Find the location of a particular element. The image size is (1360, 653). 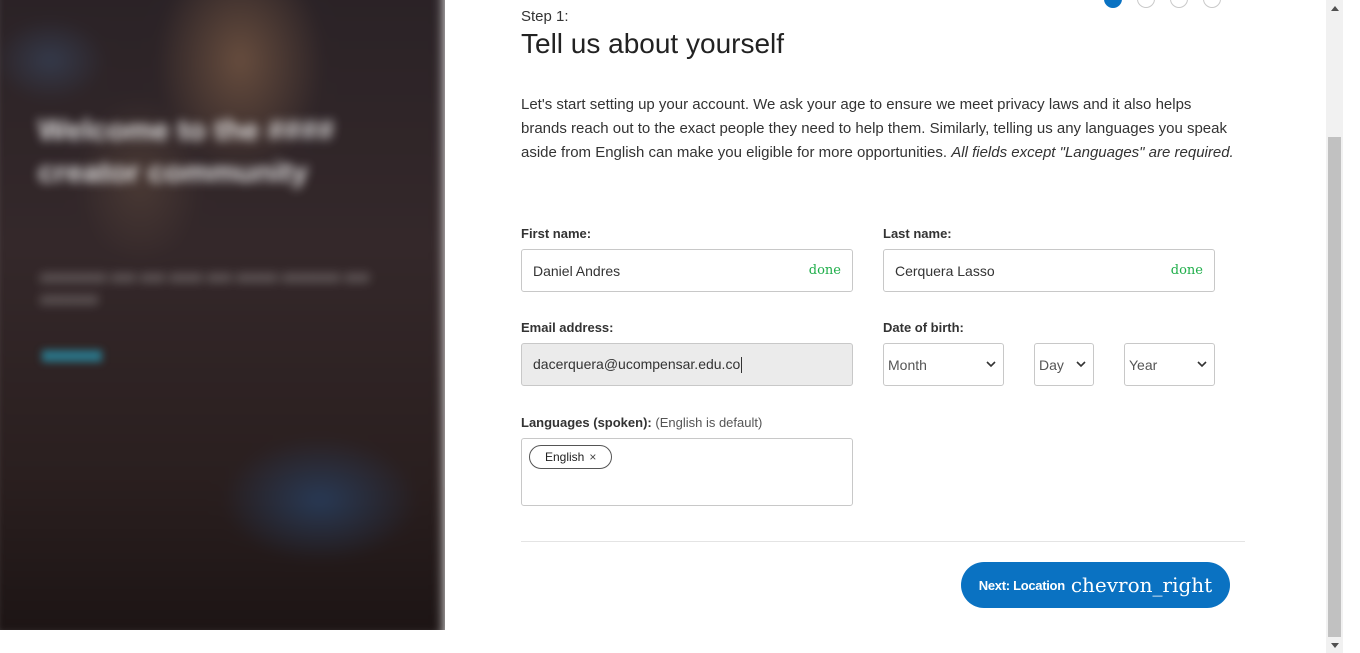

chevron-right-icon: chevron_right is located at coordinates (1141, 585).